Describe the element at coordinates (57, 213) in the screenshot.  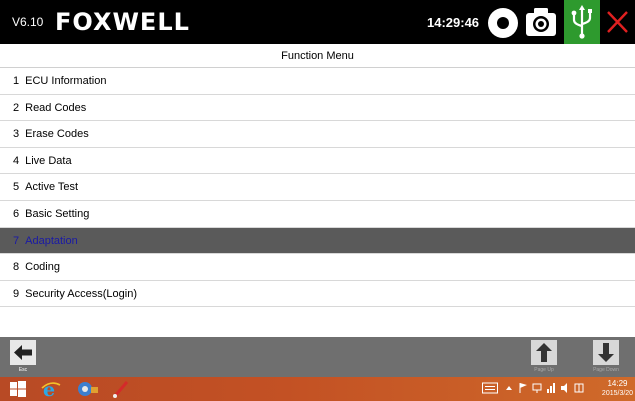
I see `menu-item-label: Basic Setting` at that location.